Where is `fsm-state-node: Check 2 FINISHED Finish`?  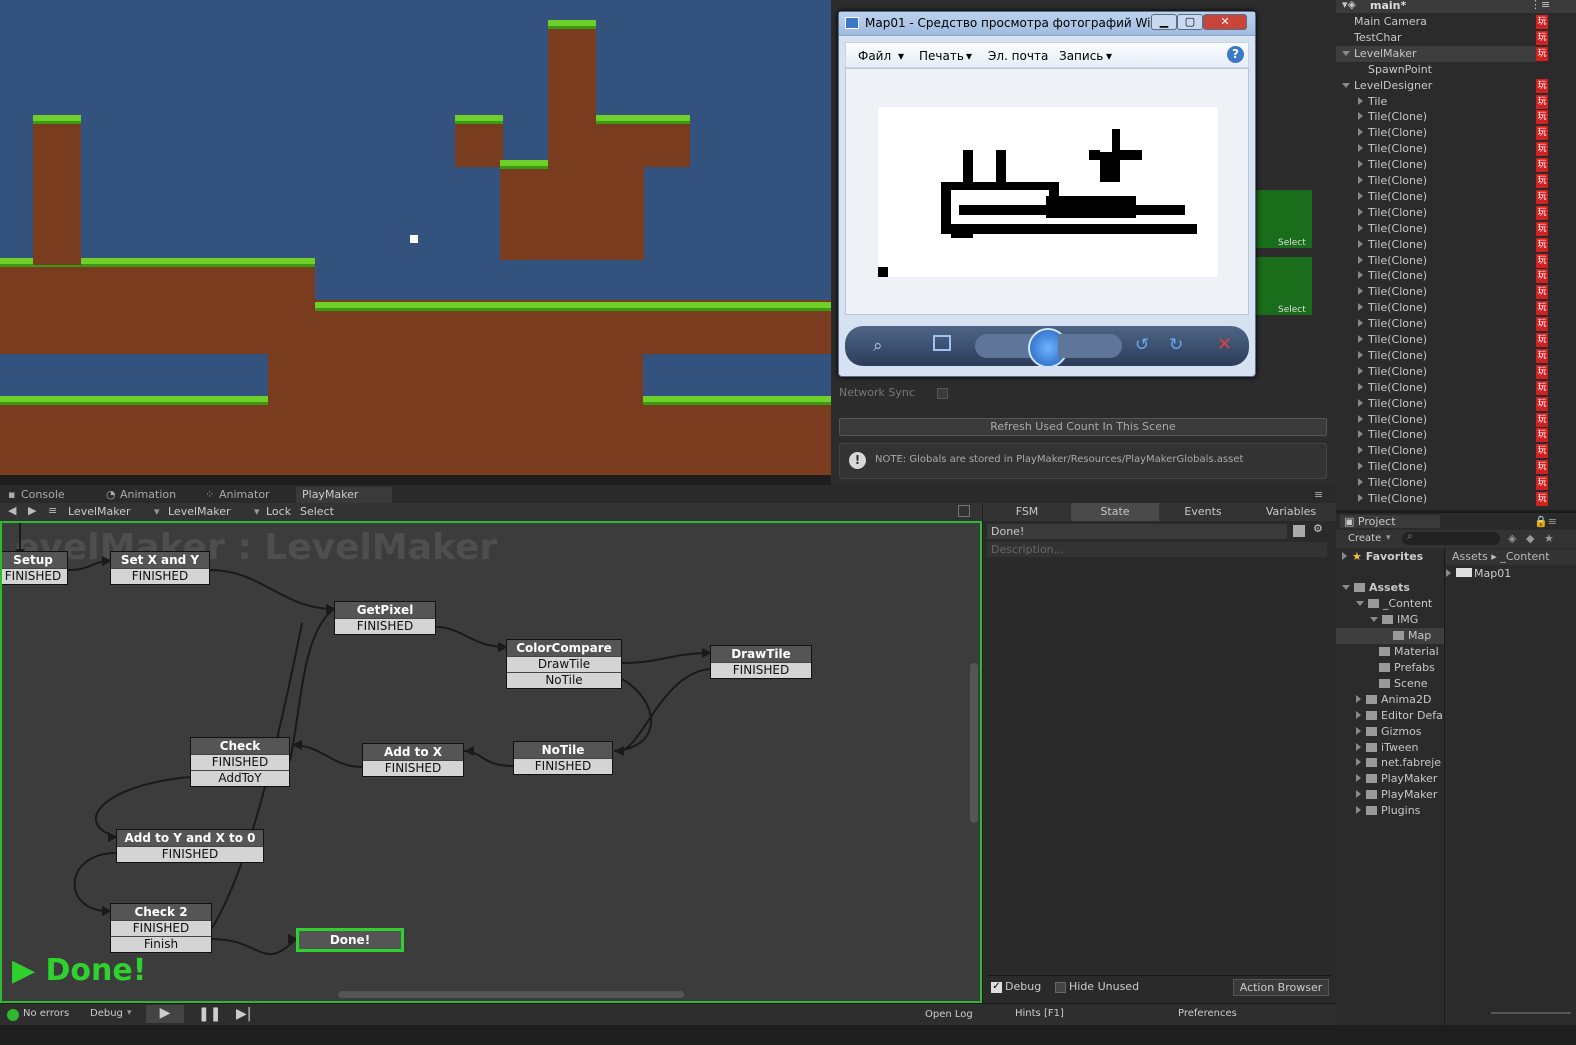
fsm-state-node: Check 2 FINISHED Finish is located at coordinates (161, 928).